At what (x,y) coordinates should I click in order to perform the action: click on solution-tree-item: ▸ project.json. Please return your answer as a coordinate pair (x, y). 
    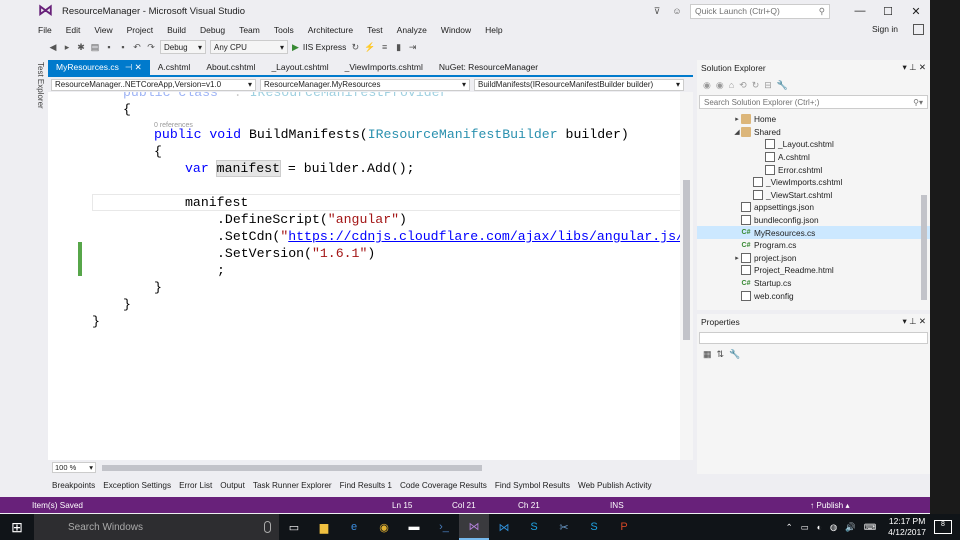
    Looking at the image, I should click on (813, 258).